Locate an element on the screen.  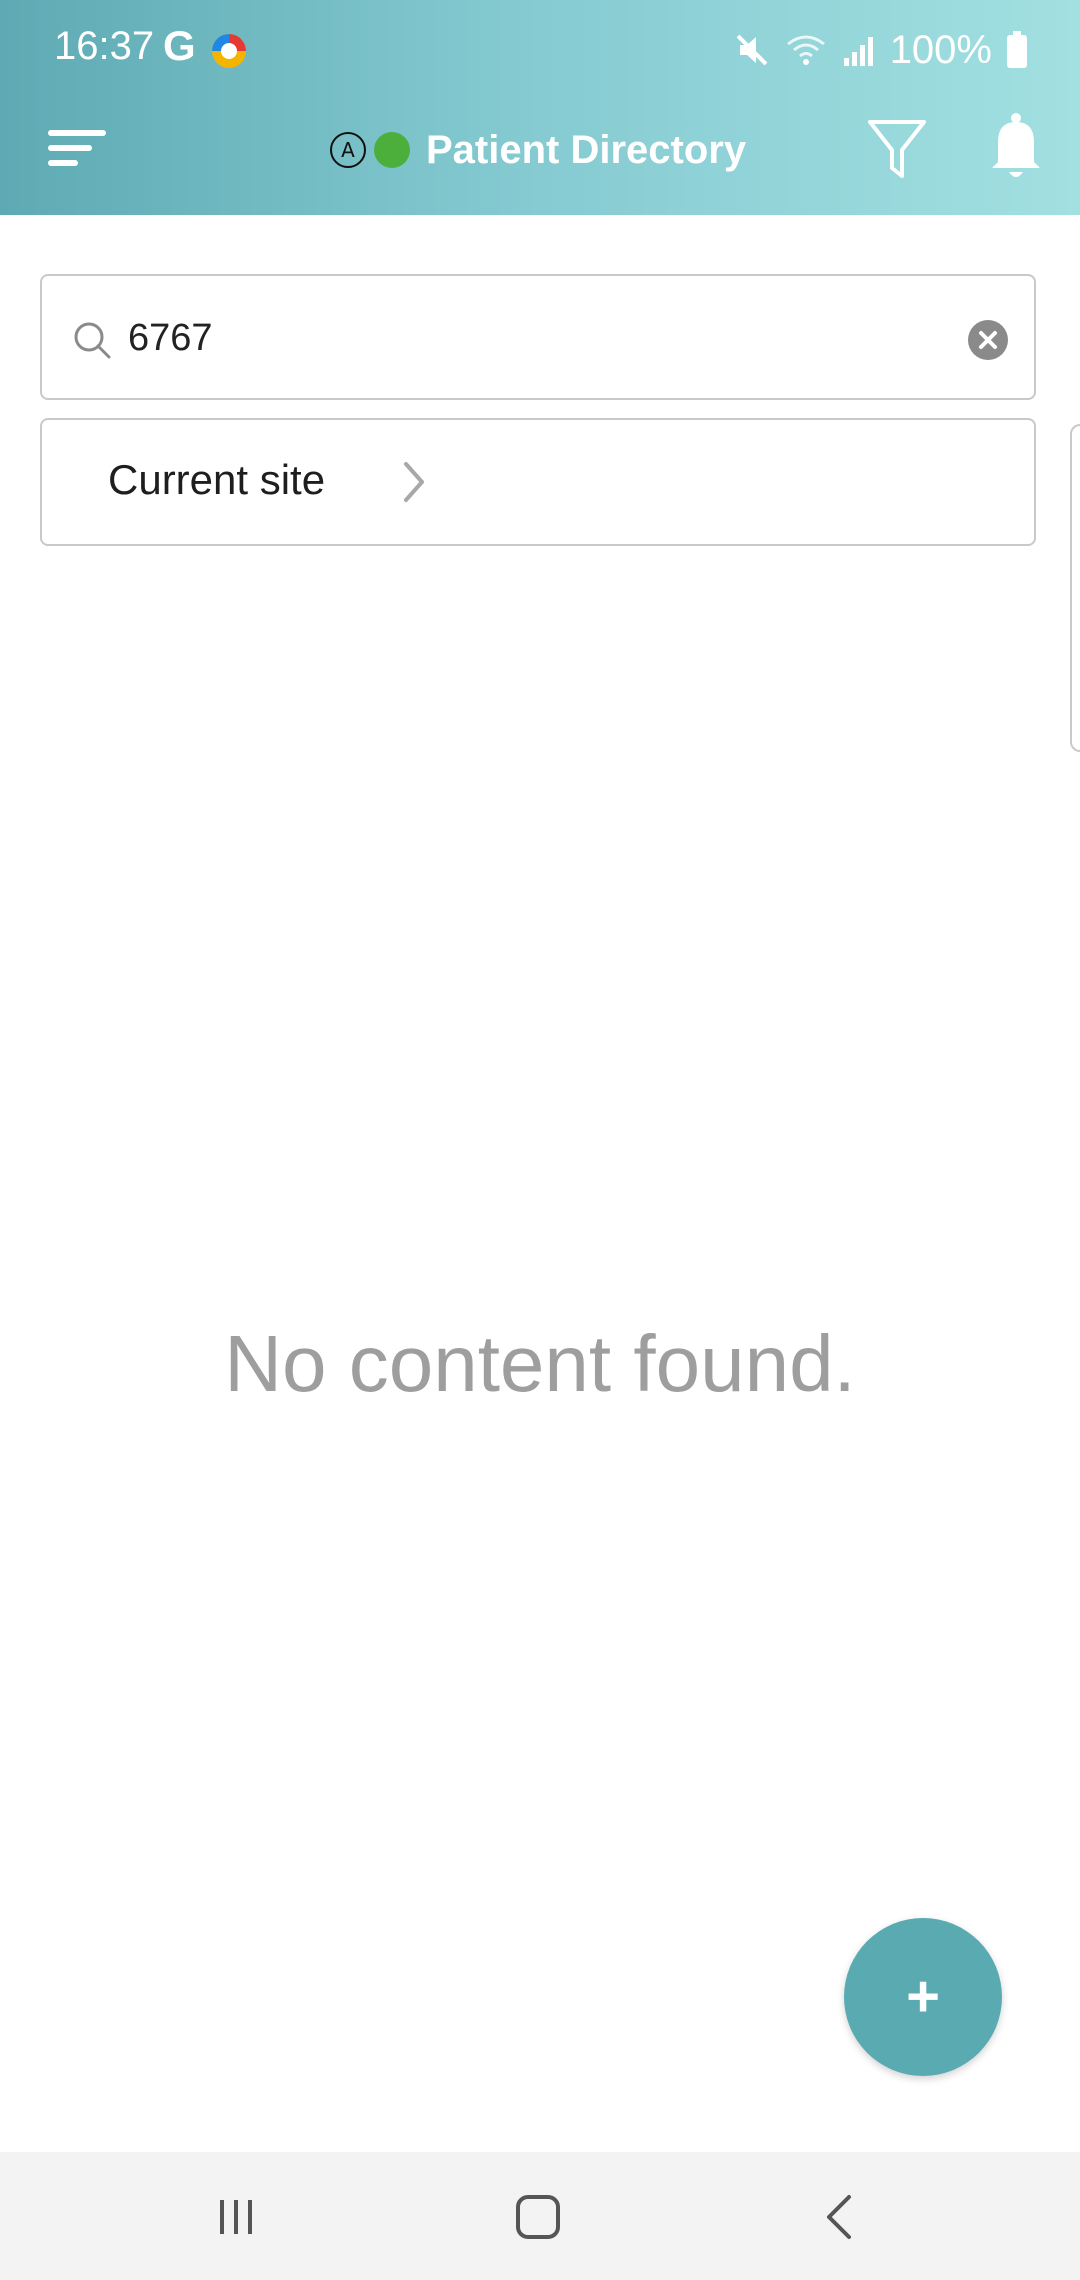
plus-icon: + is located at coordinates (923, 1996).